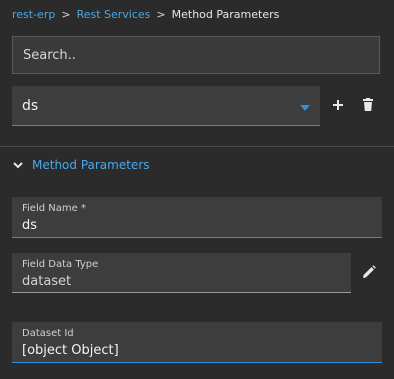  I want to click on field-data-type-value: dataset, so click(47, 281).